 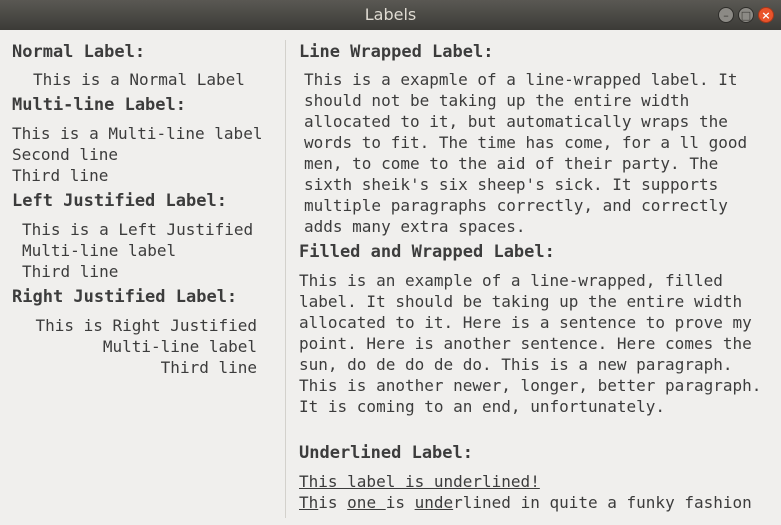 What do you see at coordinates (65, 154) in the screenshot?
I see `multiline-line-2: Second line` at bounding box center [65, 154].